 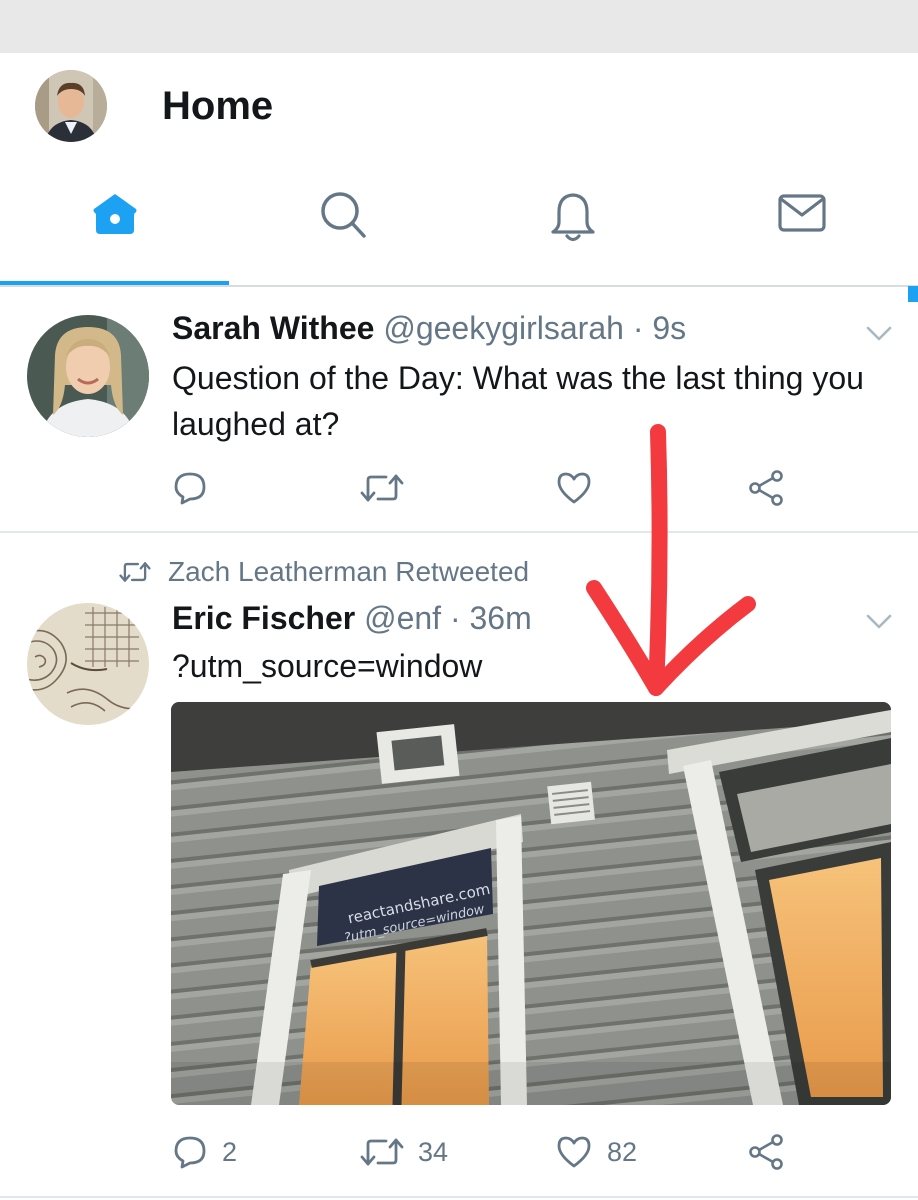 I want to click on like-button, so click(x=581, y=488).